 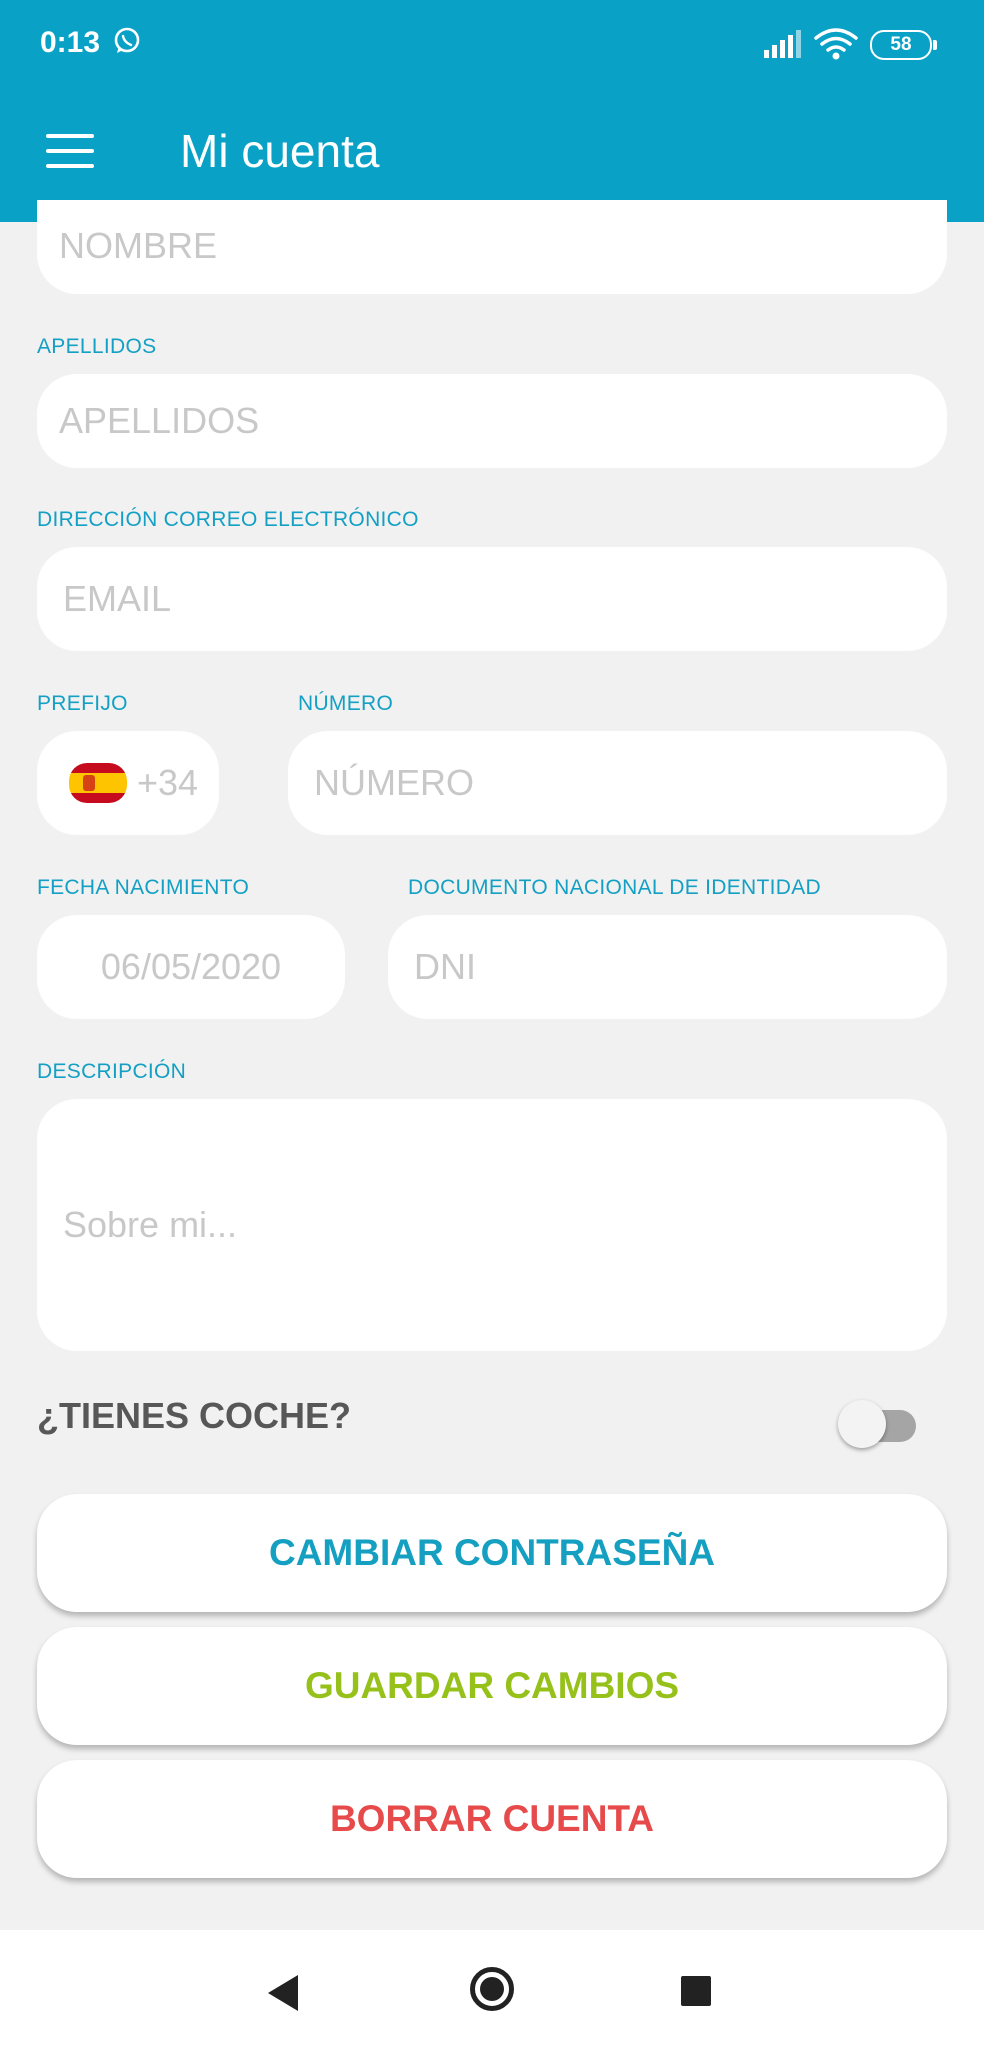 What do you see at coordinates (143, 887) in the screenshot?
I see `fecha-label: FECHA NACIMIENTO` at bounding box center [143, 887].